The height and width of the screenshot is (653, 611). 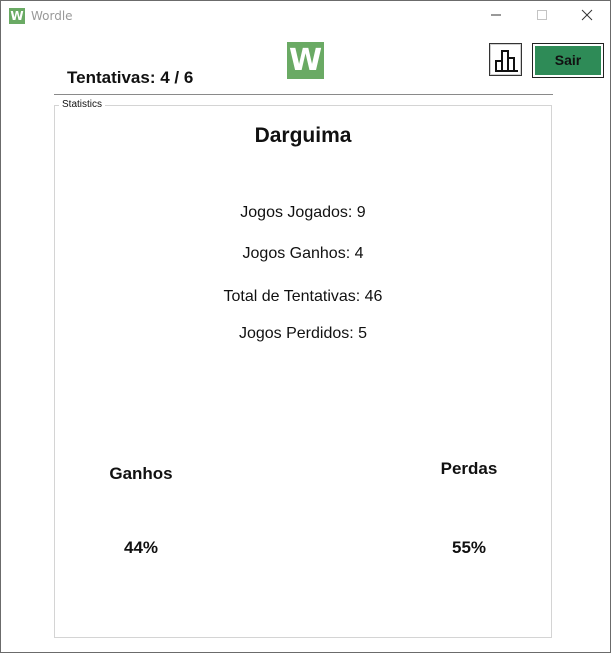 I want to click on close-icon, so click(x=587, y=15).